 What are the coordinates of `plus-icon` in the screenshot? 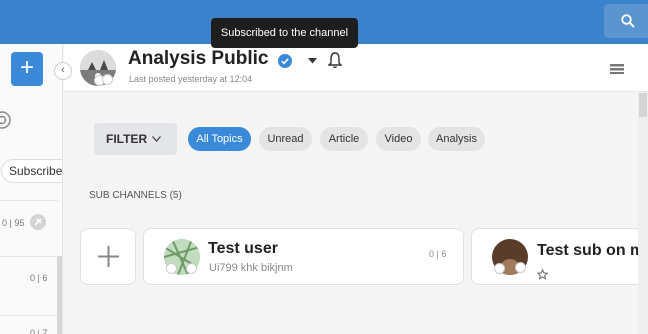 It's located at (108, 256).